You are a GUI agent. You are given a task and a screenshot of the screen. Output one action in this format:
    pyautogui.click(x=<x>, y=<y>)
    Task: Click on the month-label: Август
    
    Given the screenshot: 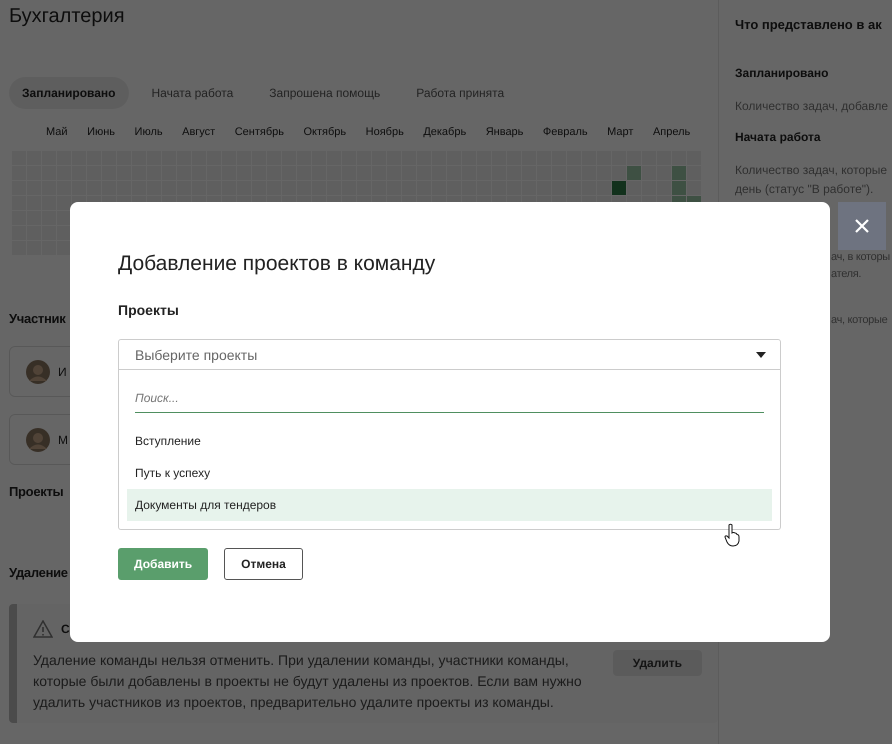 What is the action you would take?
    pyautogui.click(x=199, y=132)
    